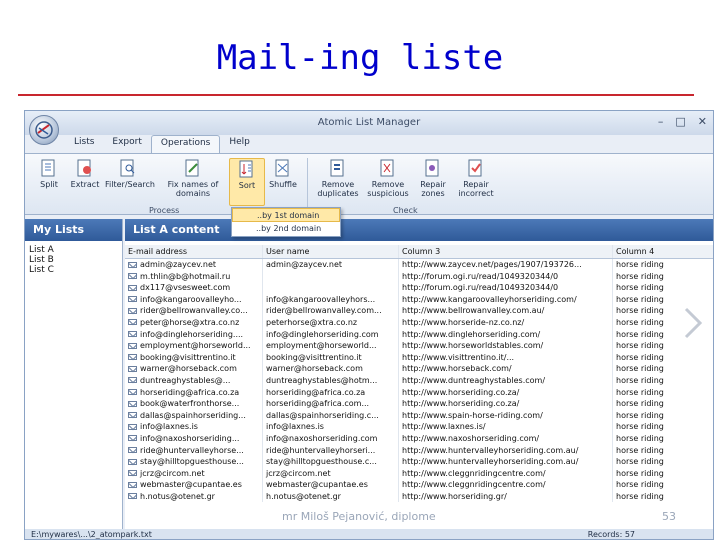 This screenshot has height=540, width=720. What do you see at coordinates (169, 427) in the screenshot?
I see `cell-text: info@laxnes.is` at bounding box center [169, 427].